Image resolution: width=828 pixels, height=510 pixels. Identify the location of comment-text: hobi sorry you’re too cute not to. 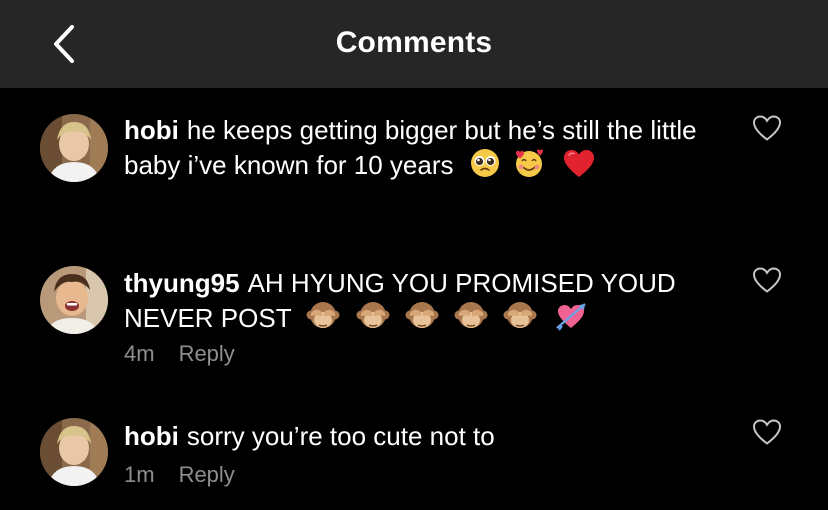
(430, 436).